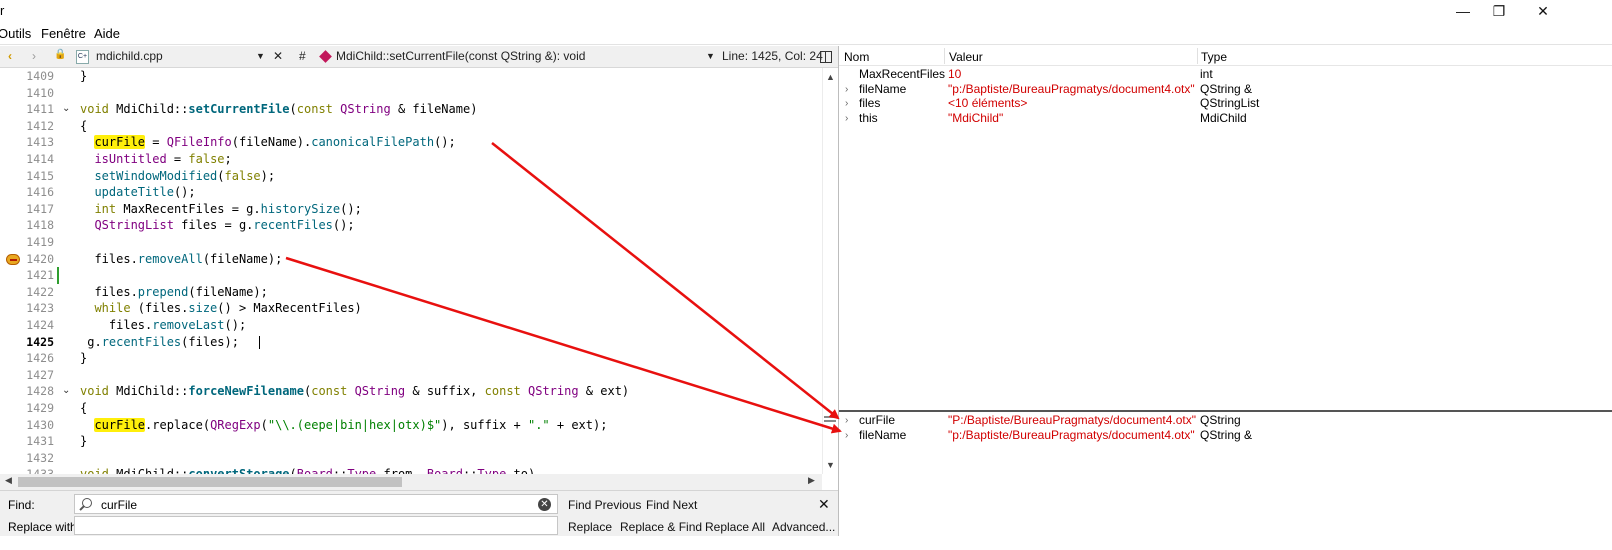  Describe the element at coordinates (604, 505) in the screenshot. I see `find-previous-button: Find Previous` at that location.